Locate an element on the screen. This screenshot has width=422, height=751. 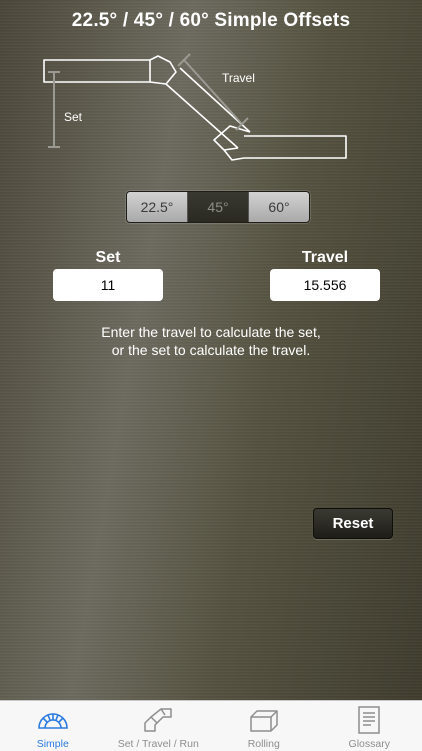
travel-dimension-label: Travel is located at coordinates (238, 78).